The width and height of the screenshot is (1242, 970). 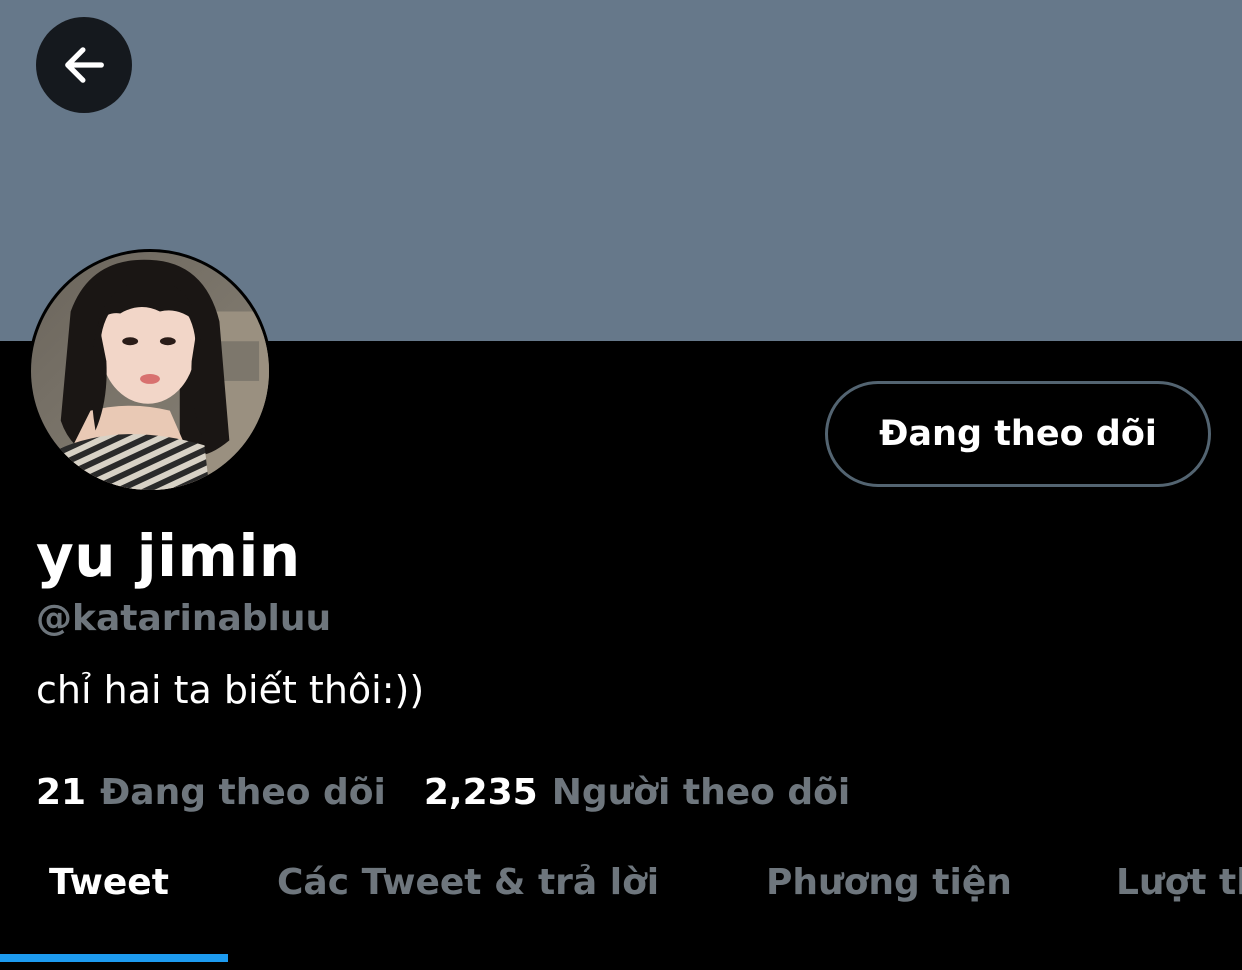 I want to click on following-label: Đang theo dõi, so click(x=243, y=792).